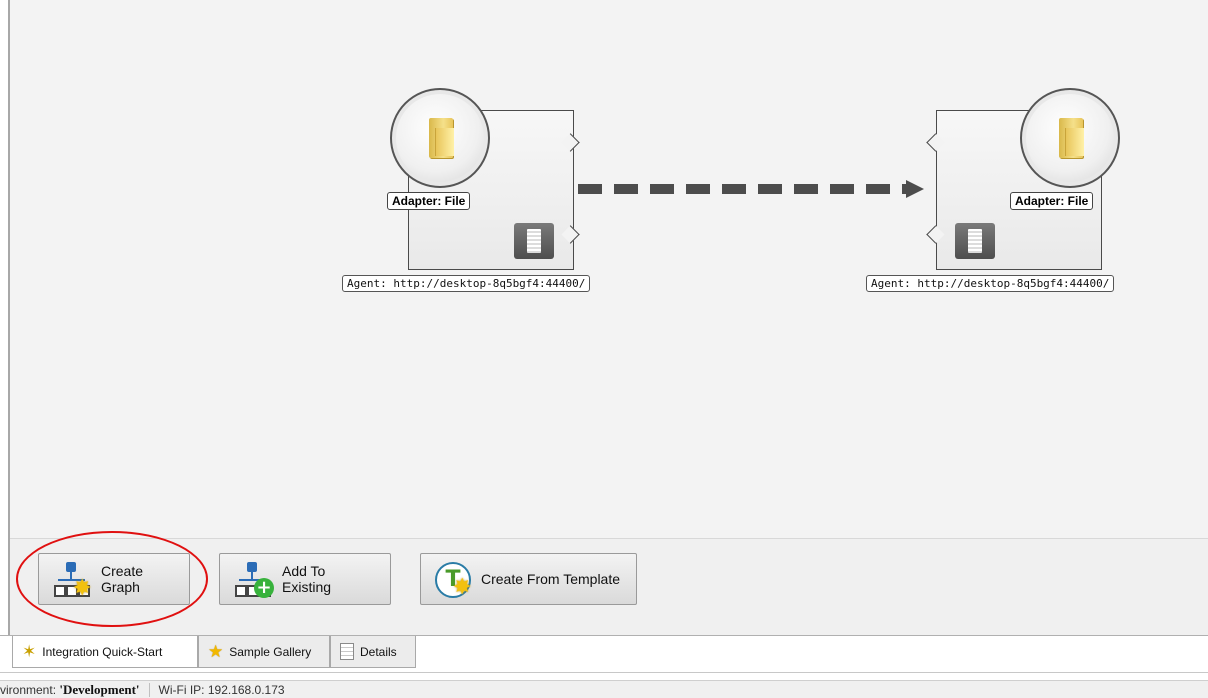  I want to click on target-adapter-label: Adapter: File, so click(1052, 201).